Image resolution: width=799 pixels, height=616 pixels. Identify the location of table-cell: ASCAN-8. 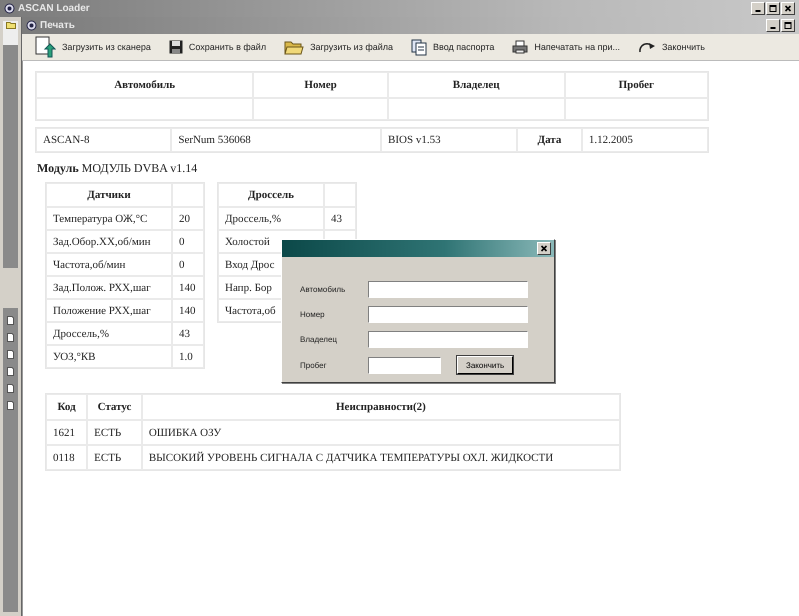
(104, 140).